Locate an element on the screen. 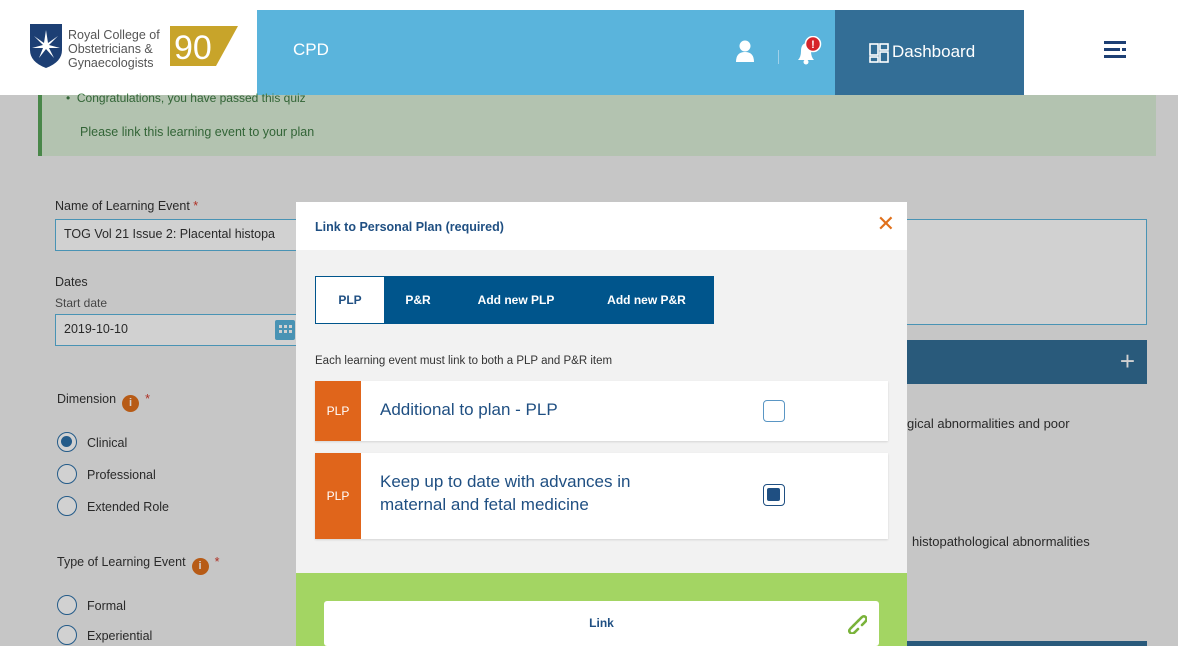  logo-line-2: Obstetricians & is located at coordinates (110, 49).